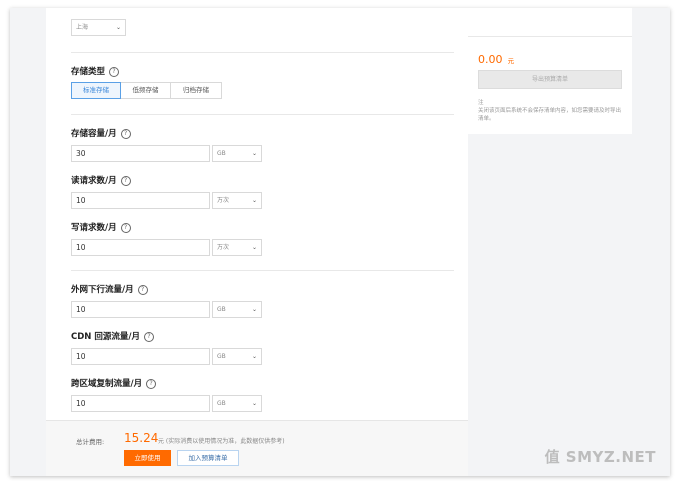 The height and width of the screenshot is (481, 680). What do you see at coordinates (237, 200) in the screenshot?
I see `read-requests-unit-select: 万次 ⌄` at bounding box center [237, 200].